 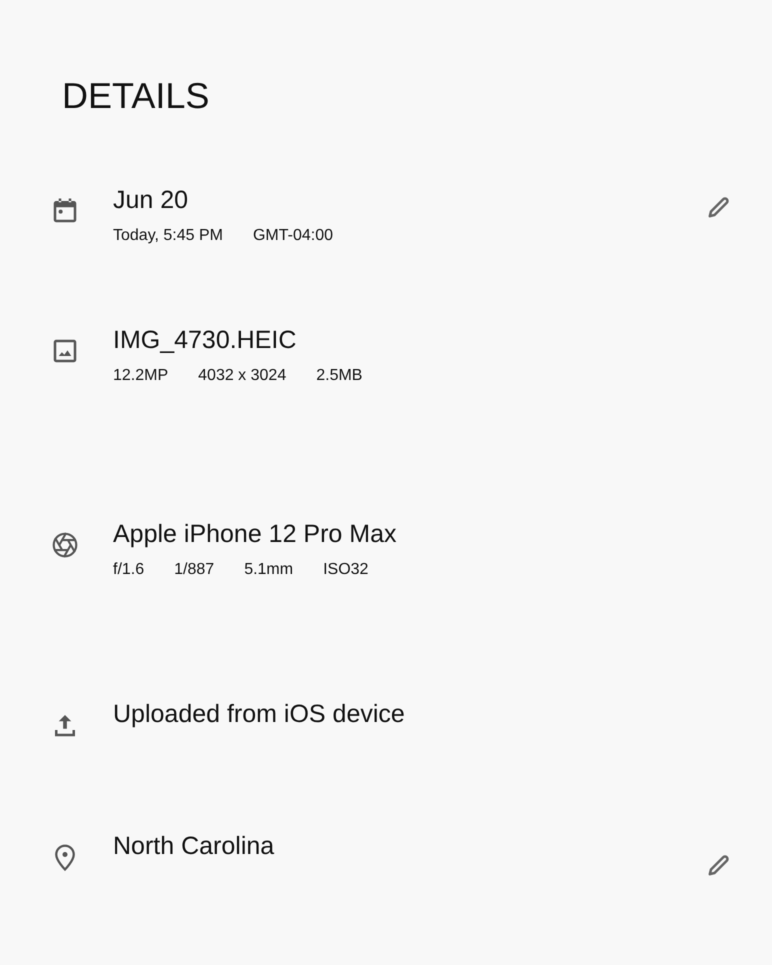 I want to click on item-title: IMG_4730.HEIC, so click(x=205, y=340).